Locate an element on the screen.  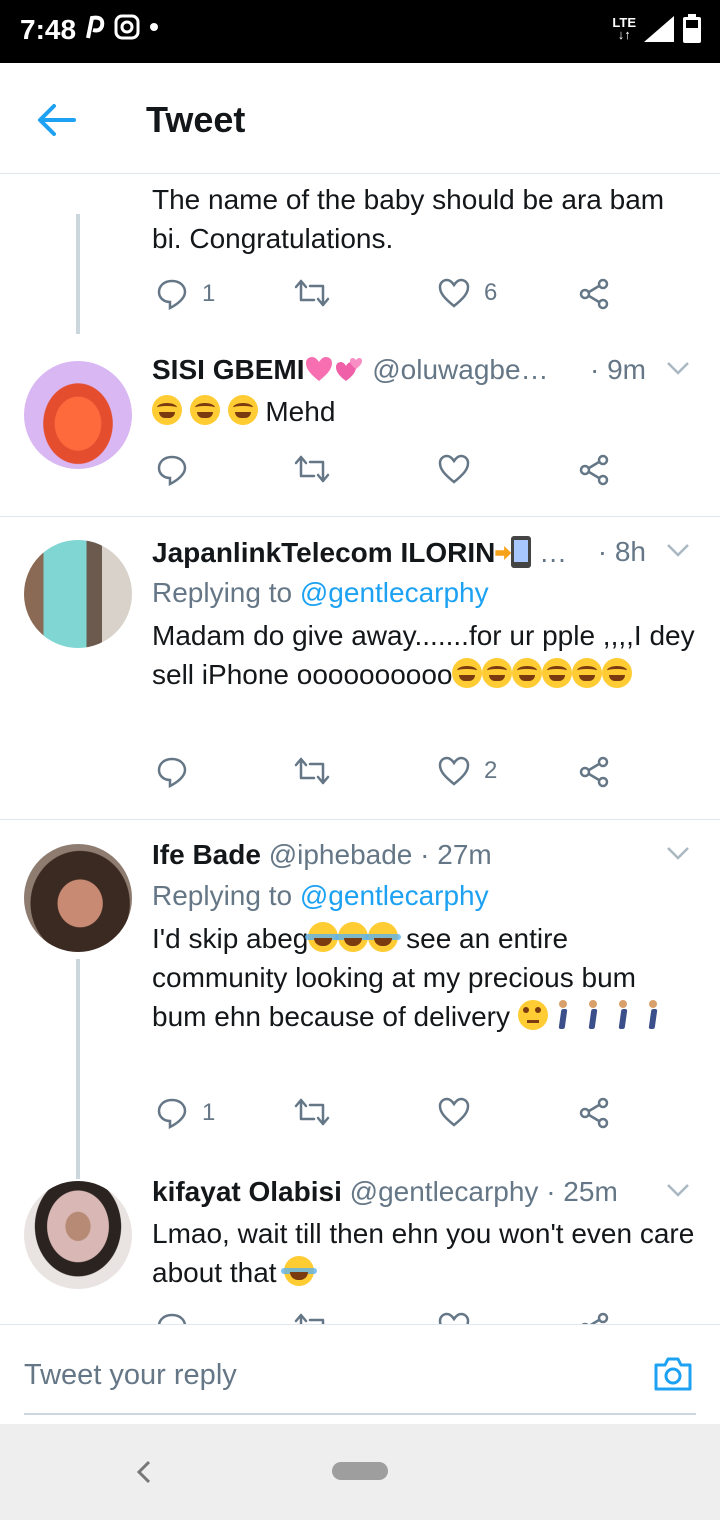
tweet-time: · 9m is located at coordinates (618, 369).